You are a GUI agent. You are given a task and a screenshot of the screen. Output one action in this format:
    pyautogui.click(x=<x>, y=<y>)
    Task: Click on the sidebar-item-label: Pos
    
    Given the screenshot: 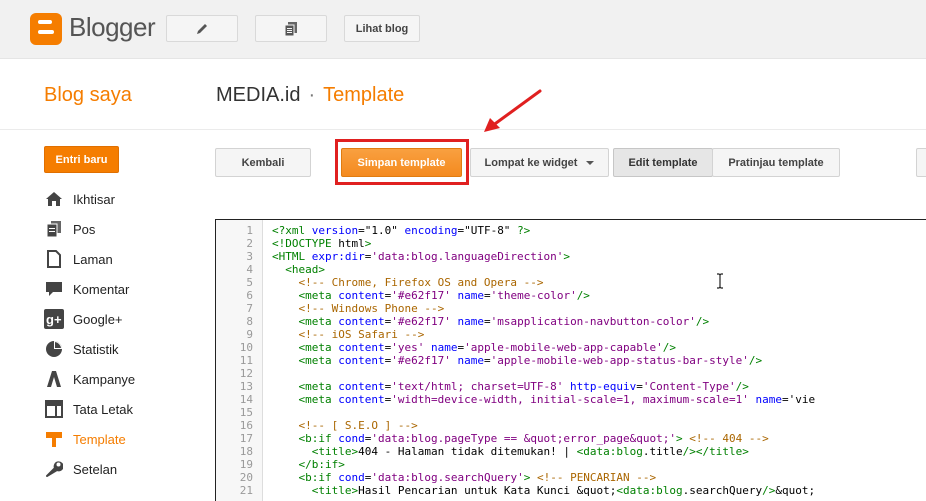 What is the action you would take?
    pyautogui.click(x=84, y=229)
    